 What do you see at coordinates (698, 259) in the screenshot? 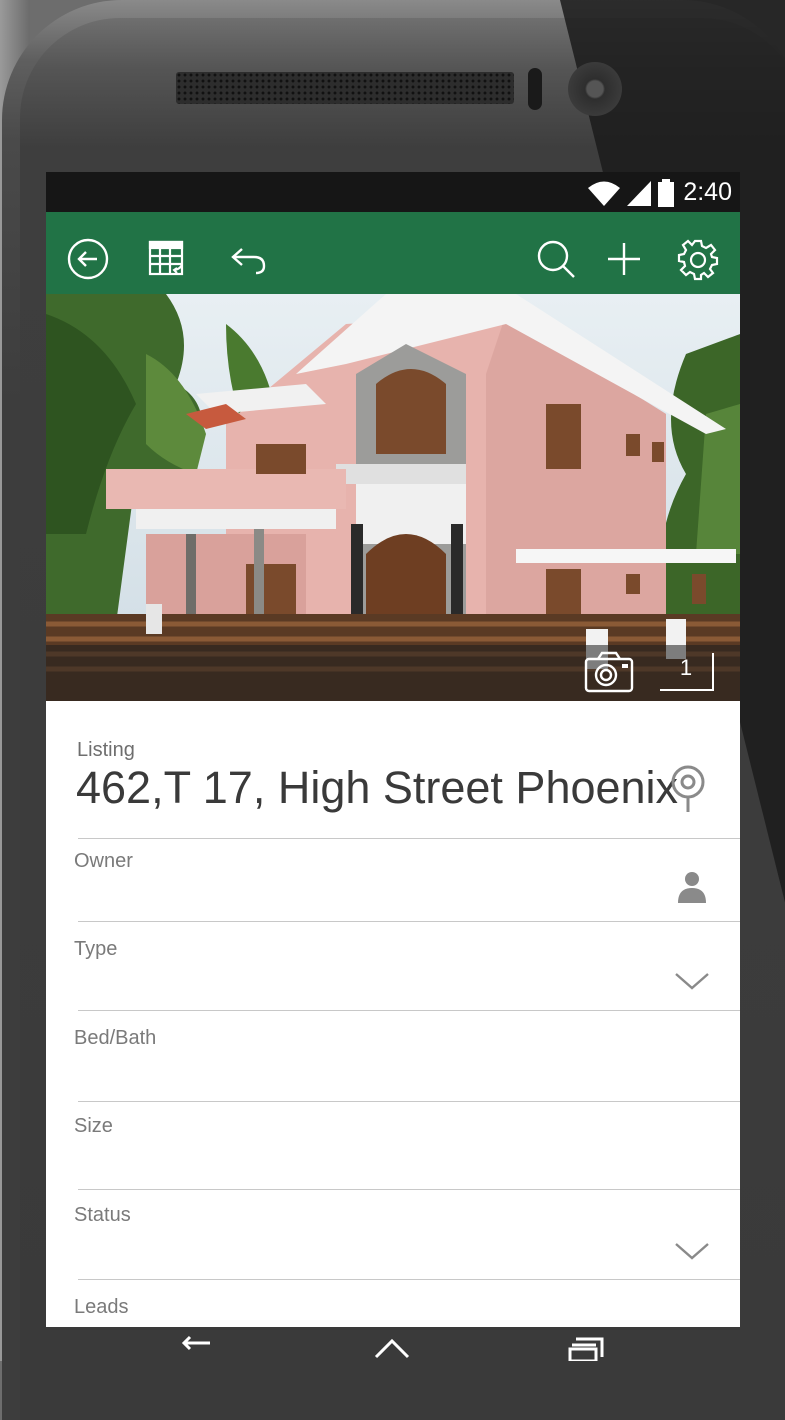
I see `settings-icon` at bounding box center [698, 259].